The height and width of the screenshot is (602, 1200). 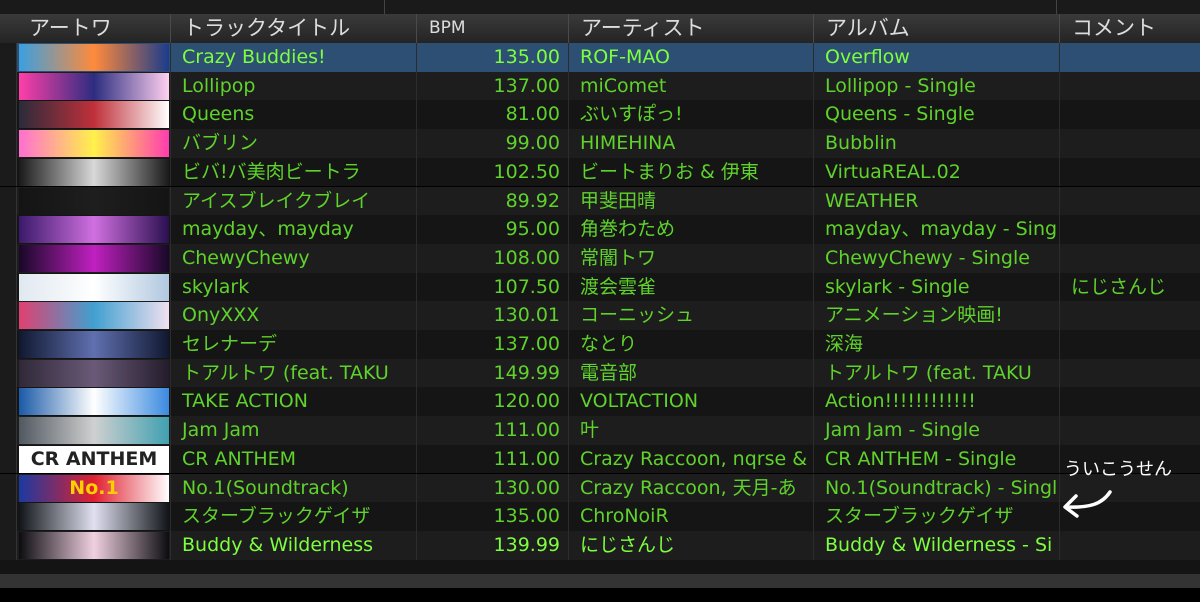 What do you see at coordinates (1087, 504) in the screenshot?
I see `hand-drawn-arrow-icon` at bounding box center [1087, 504].